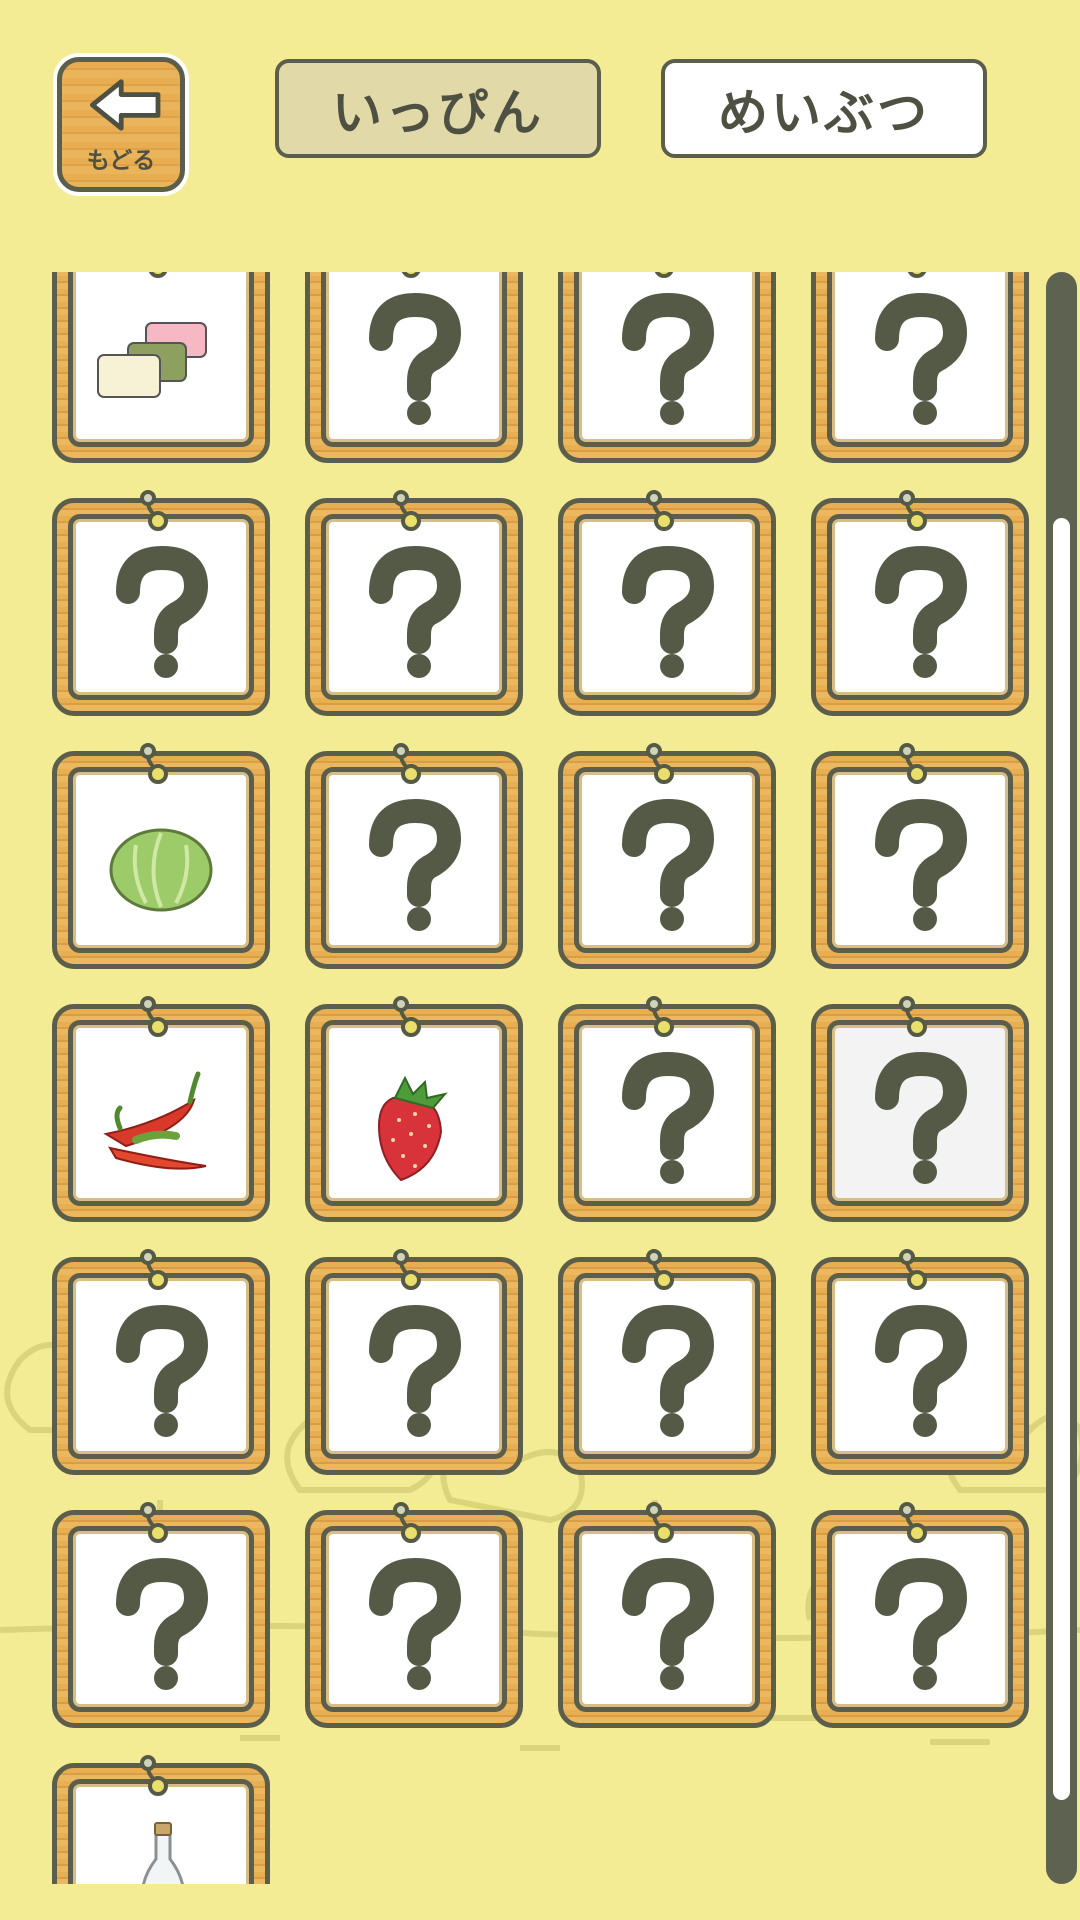 The image size is (1080, 1920). I want to click on tab-food: いっぴん, so click(438, 108).